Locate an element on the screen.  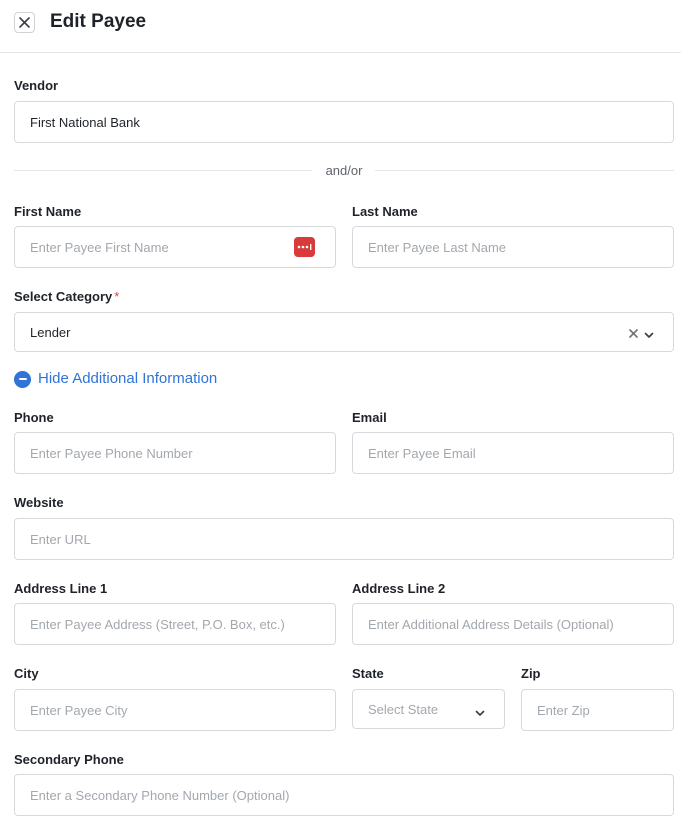
modal-header: Edit Payee is located at coordinates (340, 26).